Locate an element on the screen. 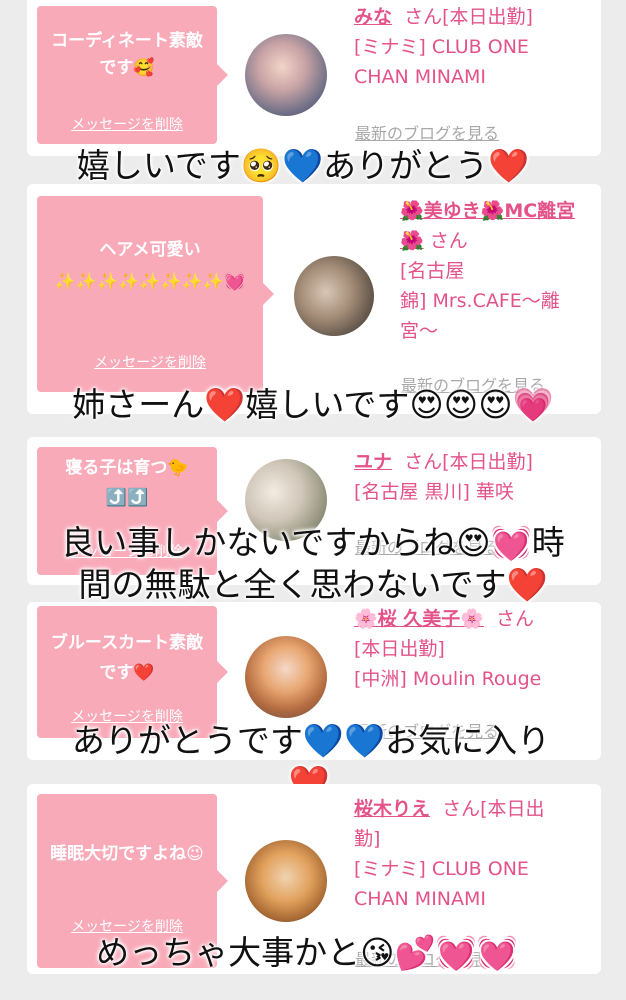  message-text: ブルースカート素敵です❤️ is located at coordinates (127, 658).